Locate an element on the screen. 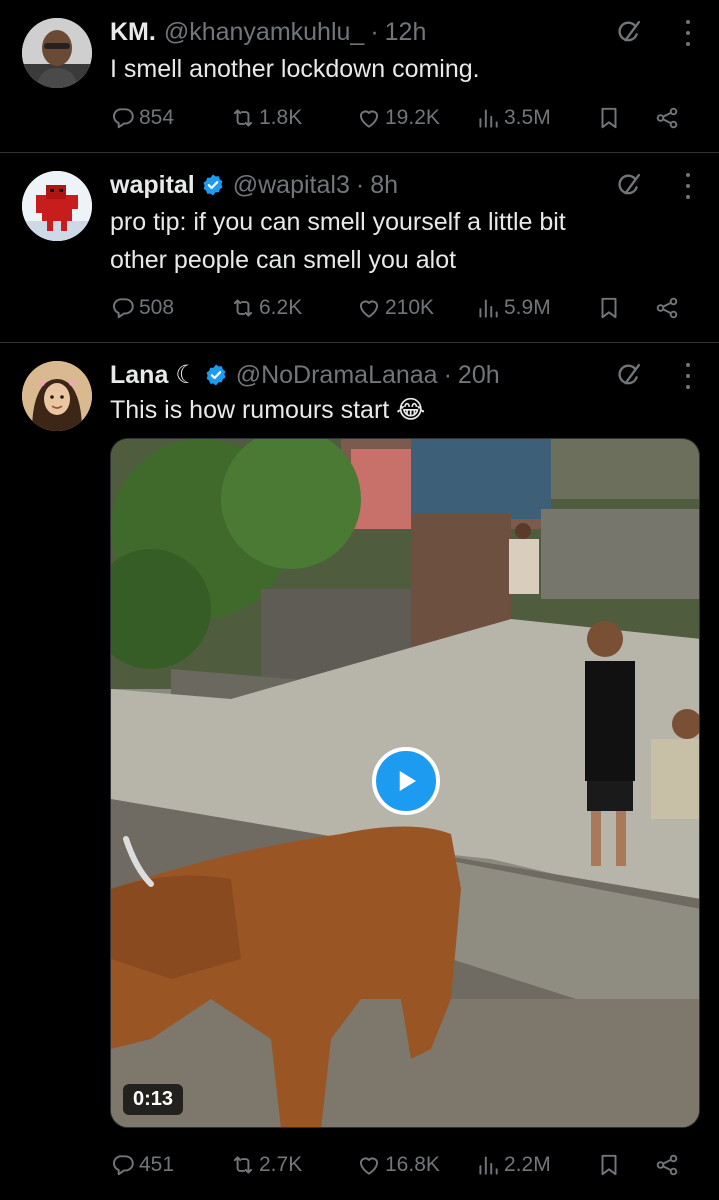 The width and height of the screenshot is (719, 1200). views-button: 3.5M is located at coordinates (513, 118).